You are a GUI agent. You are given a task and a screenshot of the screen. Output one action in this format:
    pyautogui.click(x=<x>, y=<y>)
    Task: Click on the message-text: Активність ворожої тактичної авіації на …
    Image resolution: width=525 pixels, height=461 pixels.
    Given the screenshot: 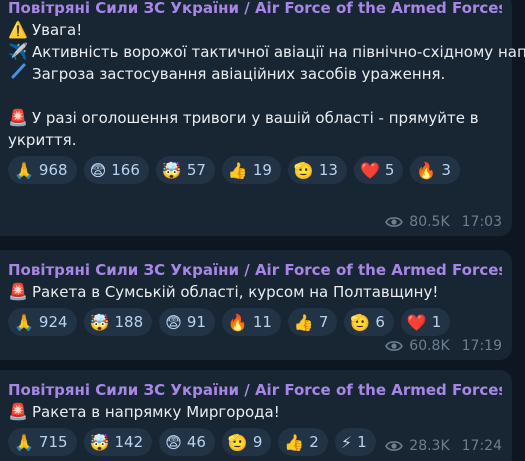 What is the action you would take?
    pyautogui.click(x=278, y=52)
    